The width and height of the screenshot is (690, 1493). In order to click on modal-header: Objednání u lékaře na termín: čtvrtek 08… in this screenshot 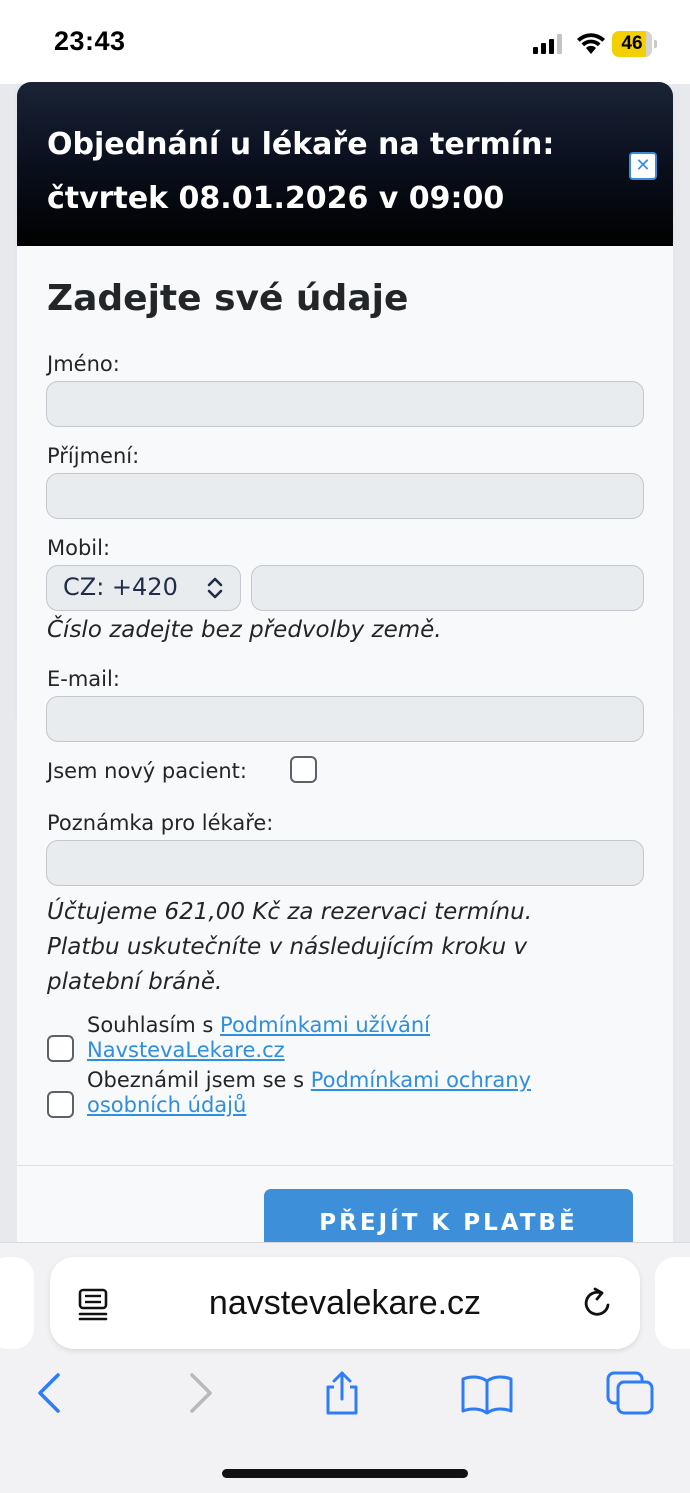, I will do `click(345, 164)`.